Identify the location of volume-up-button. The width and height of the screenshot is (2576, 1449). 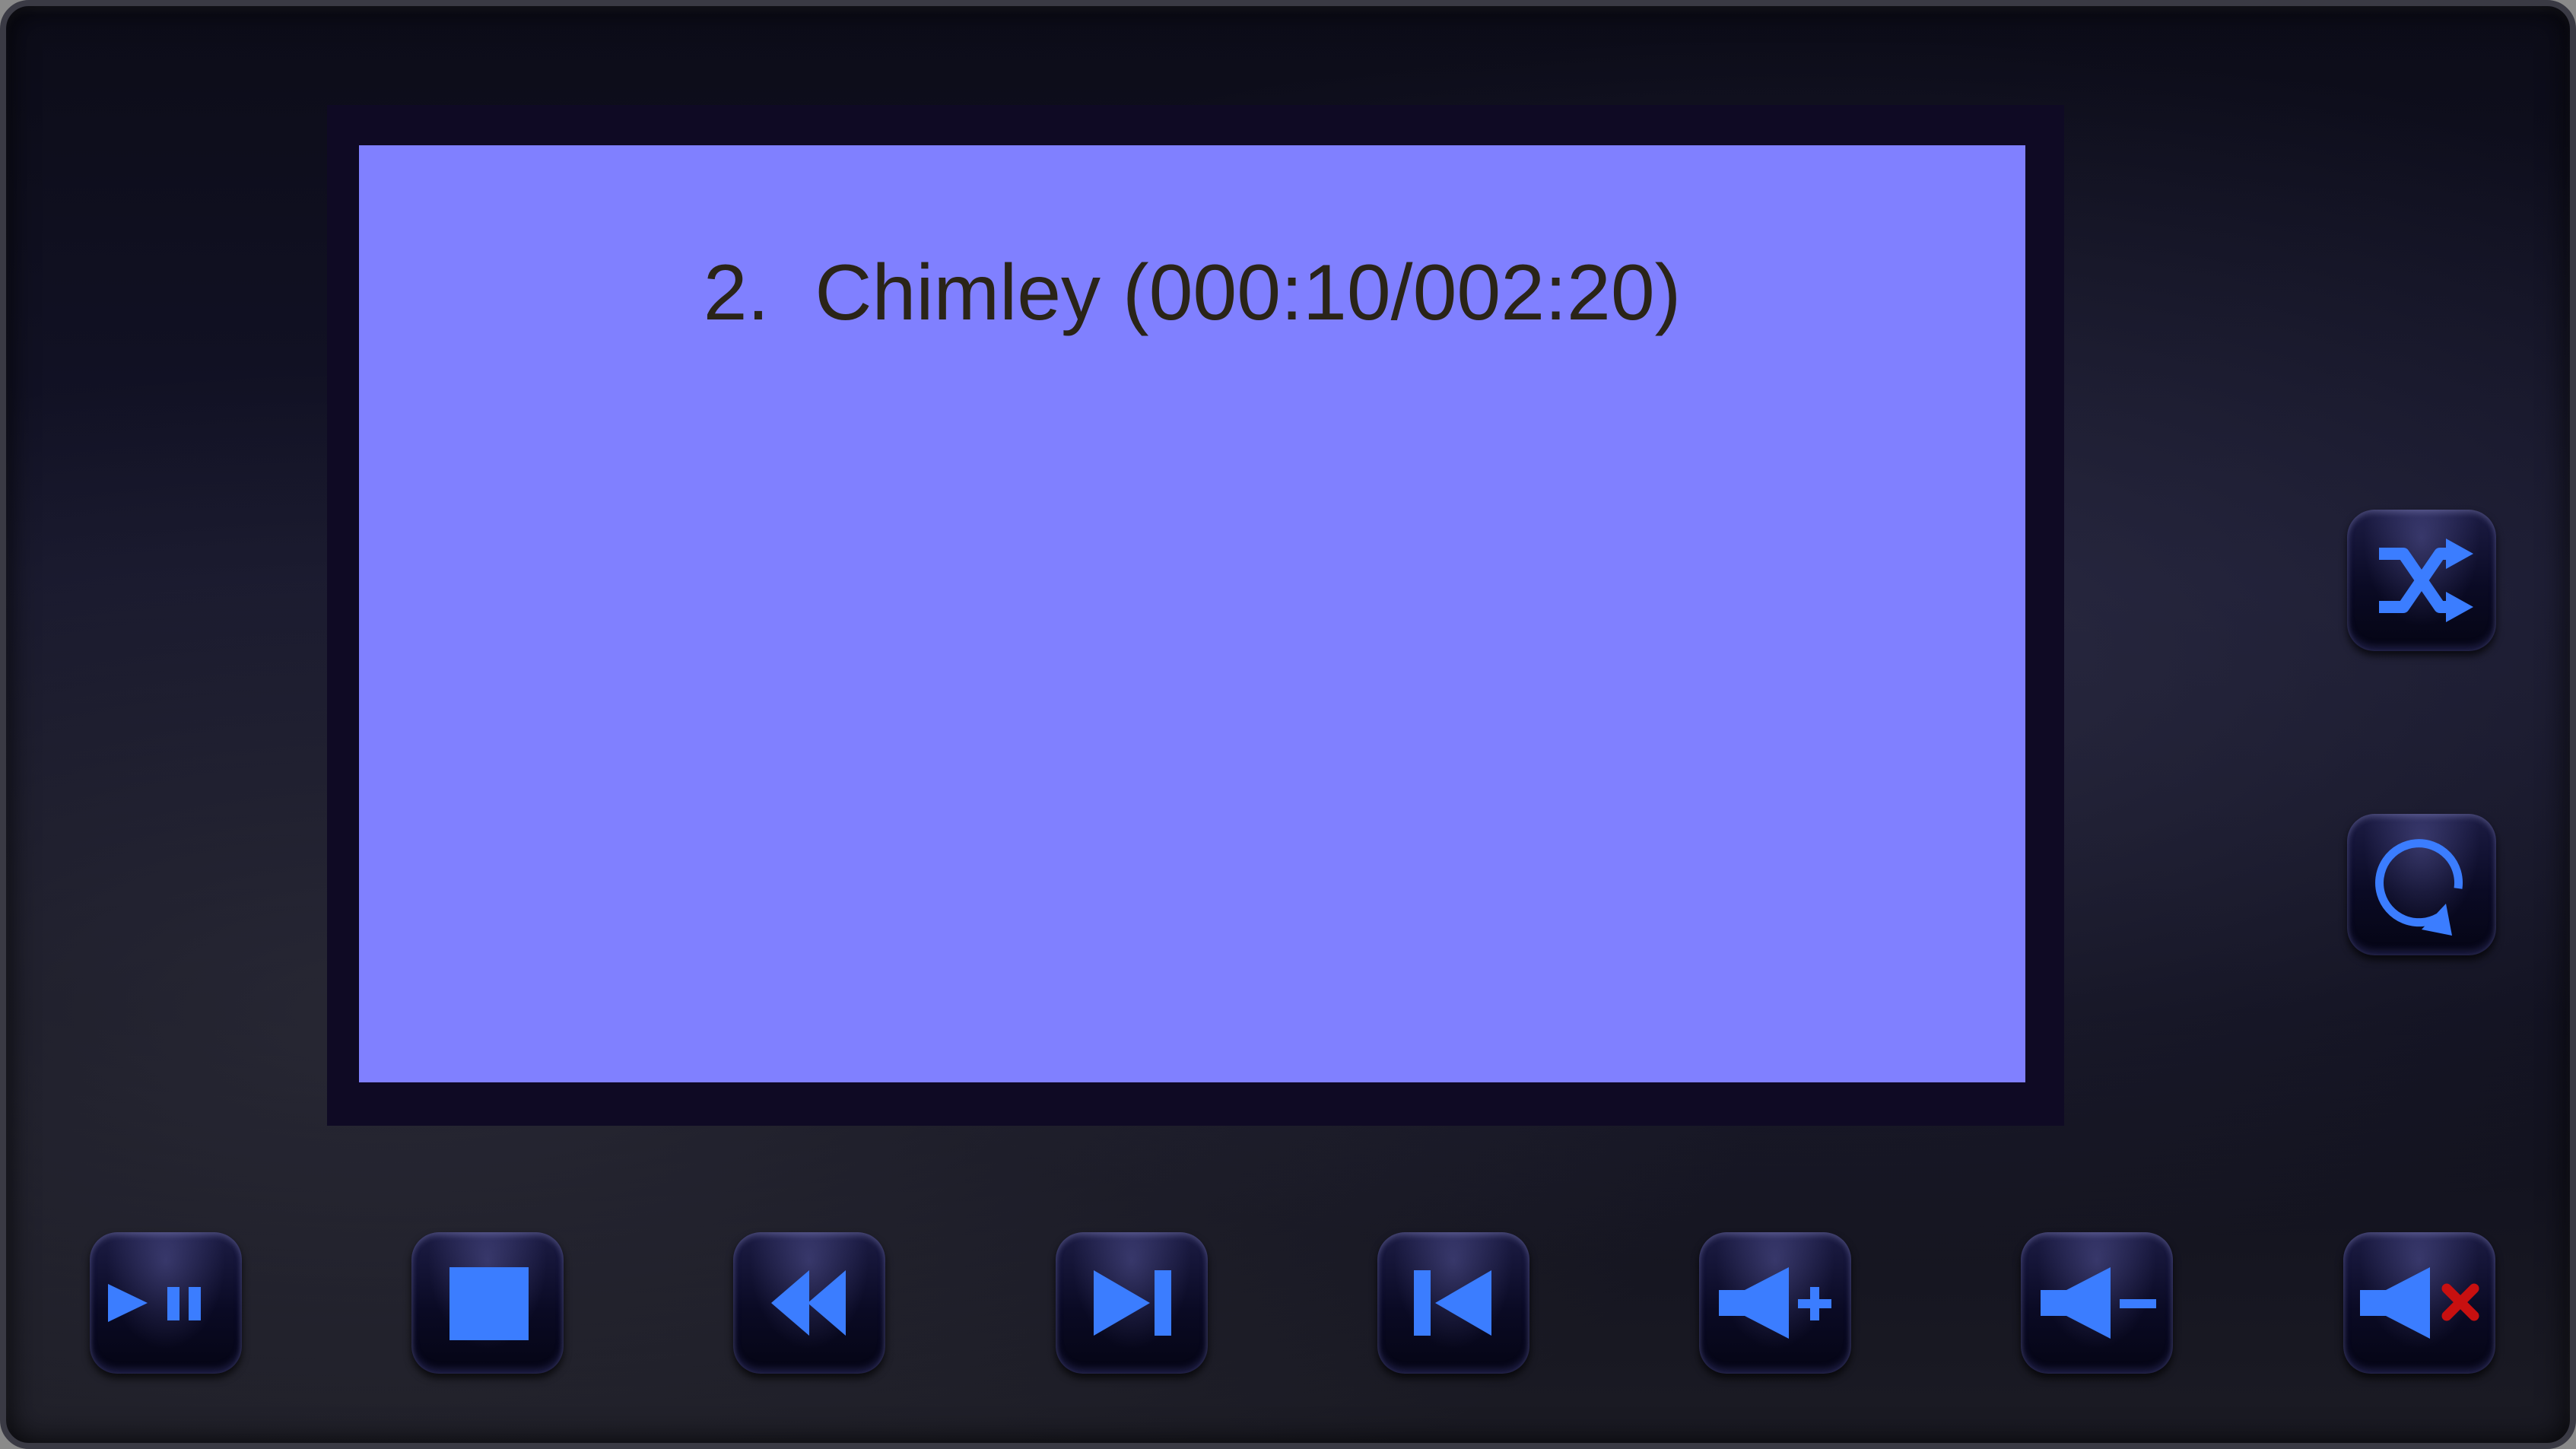
(1775, 1303).